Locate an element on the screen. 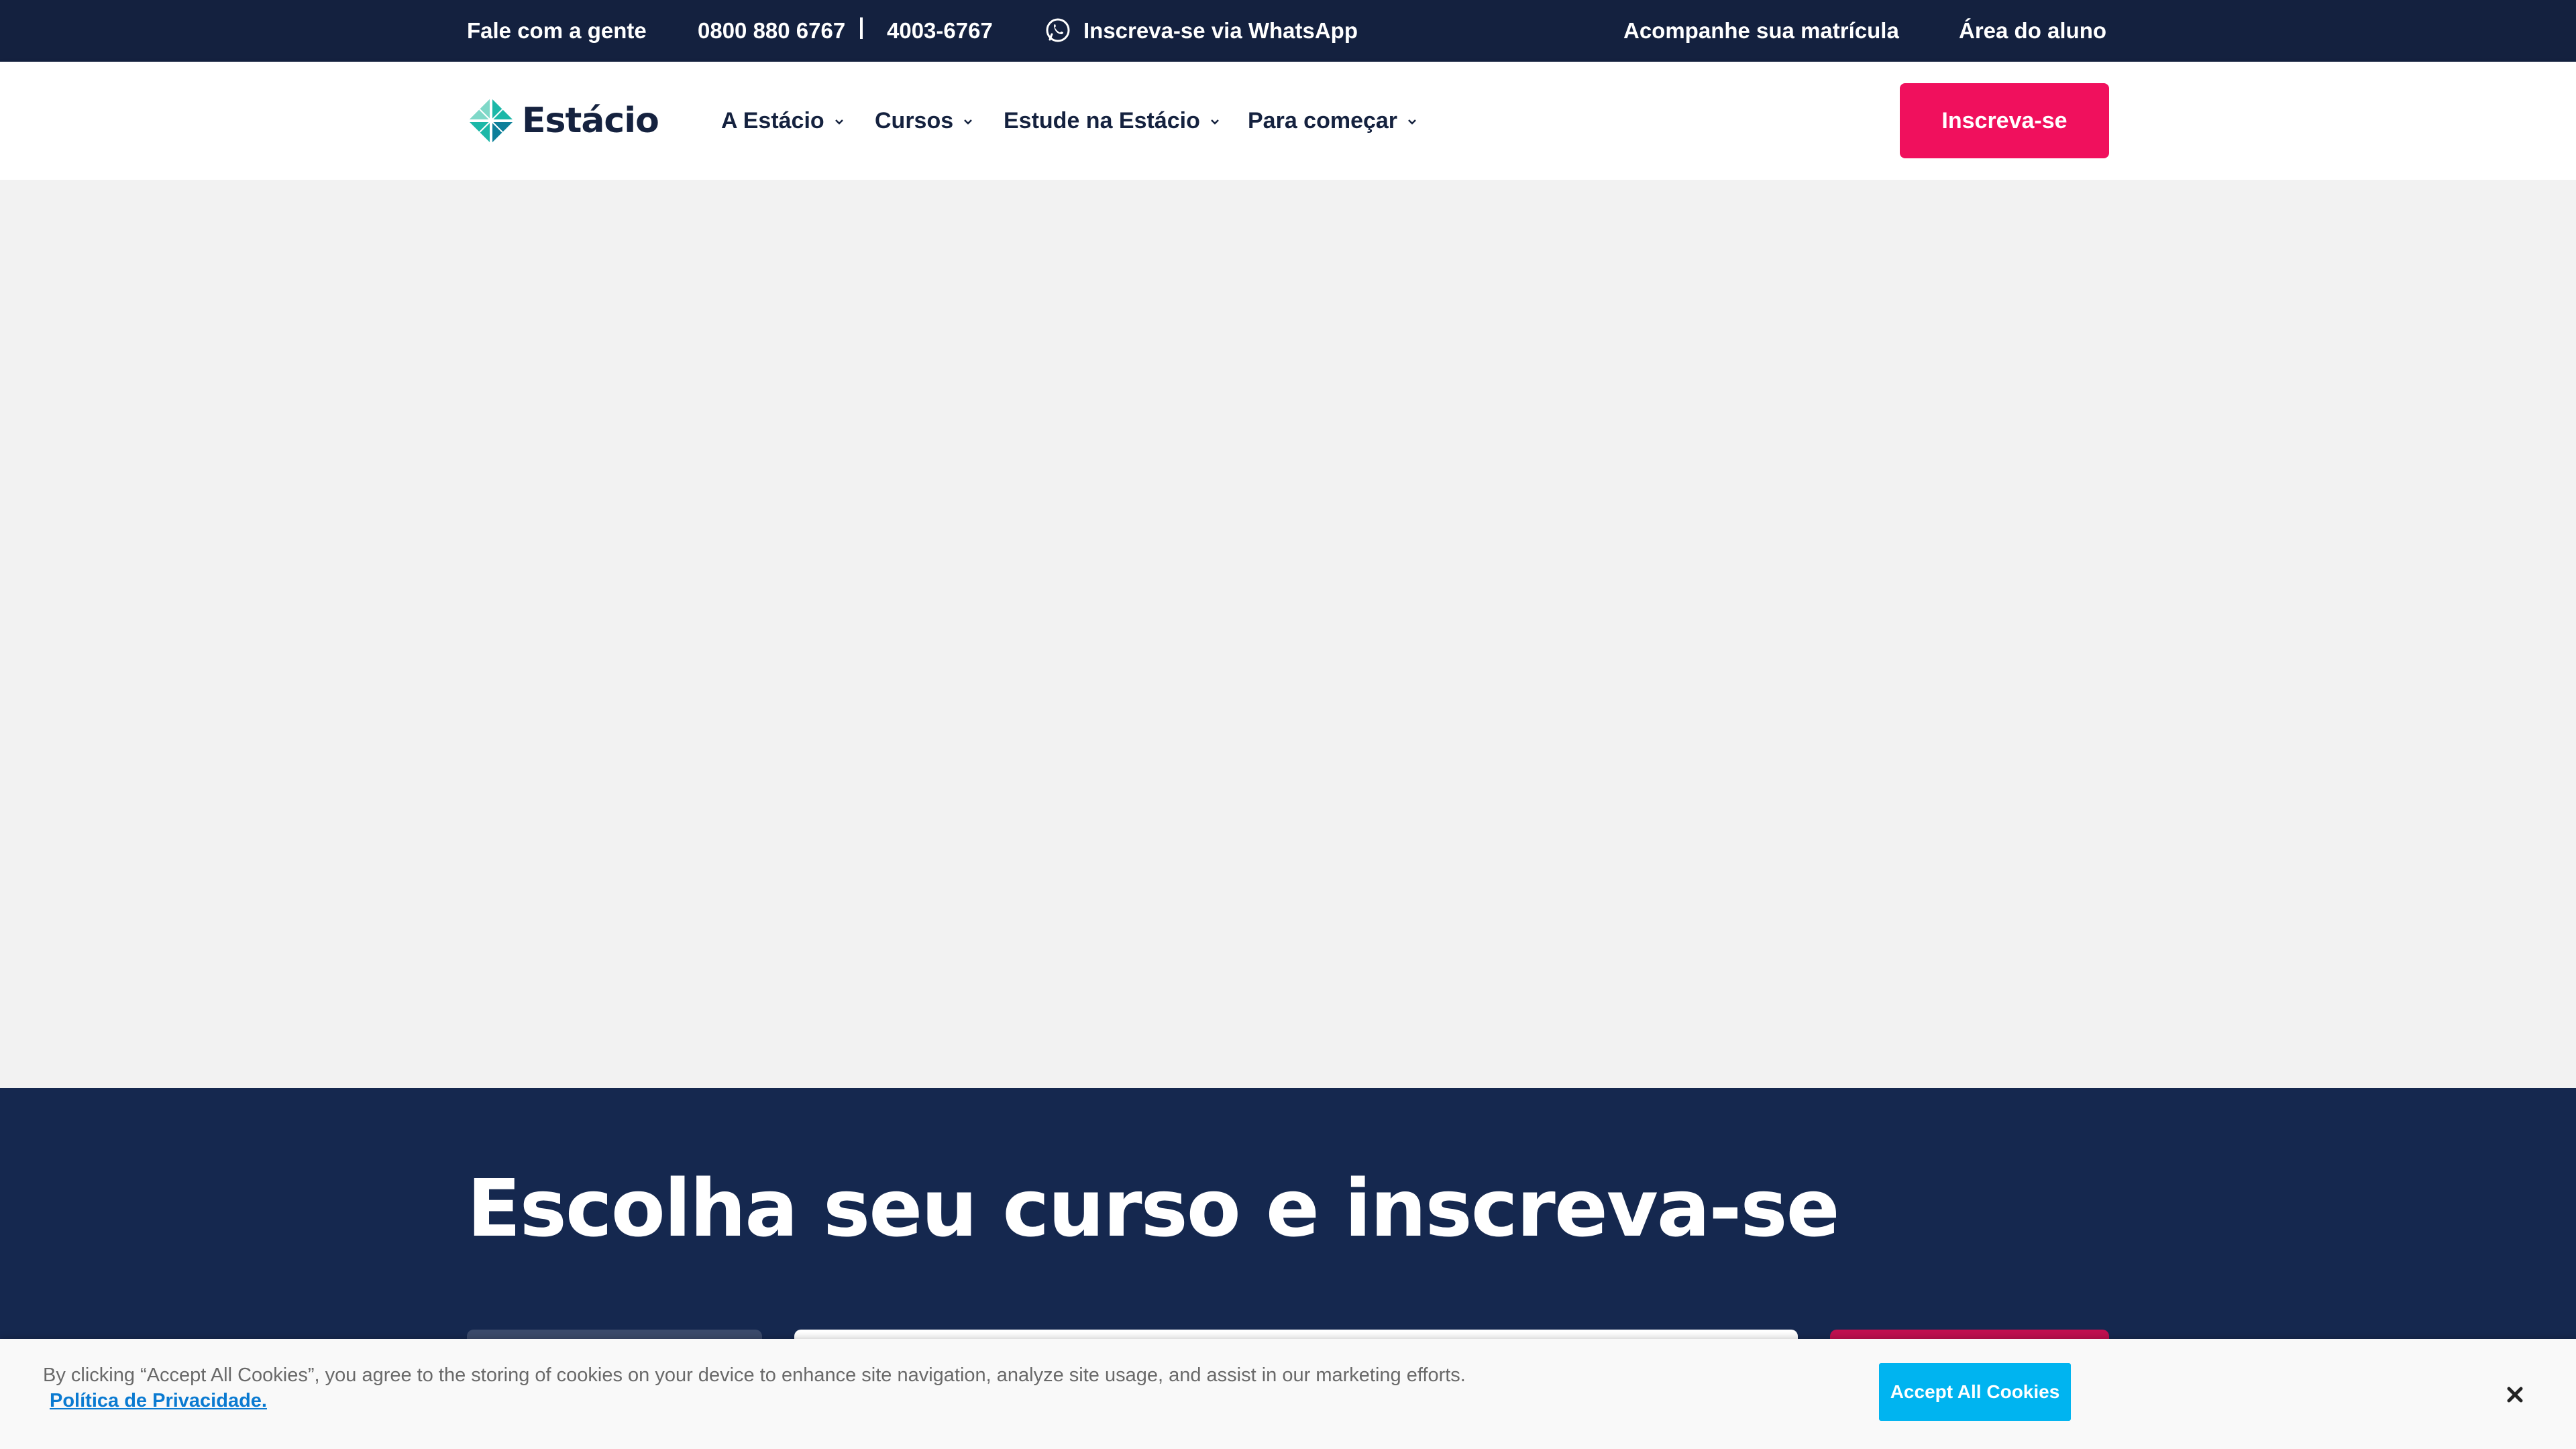 This screenshot has width=2576, height=1449. logo-text: Estácio is located at coordinates (590, 121).